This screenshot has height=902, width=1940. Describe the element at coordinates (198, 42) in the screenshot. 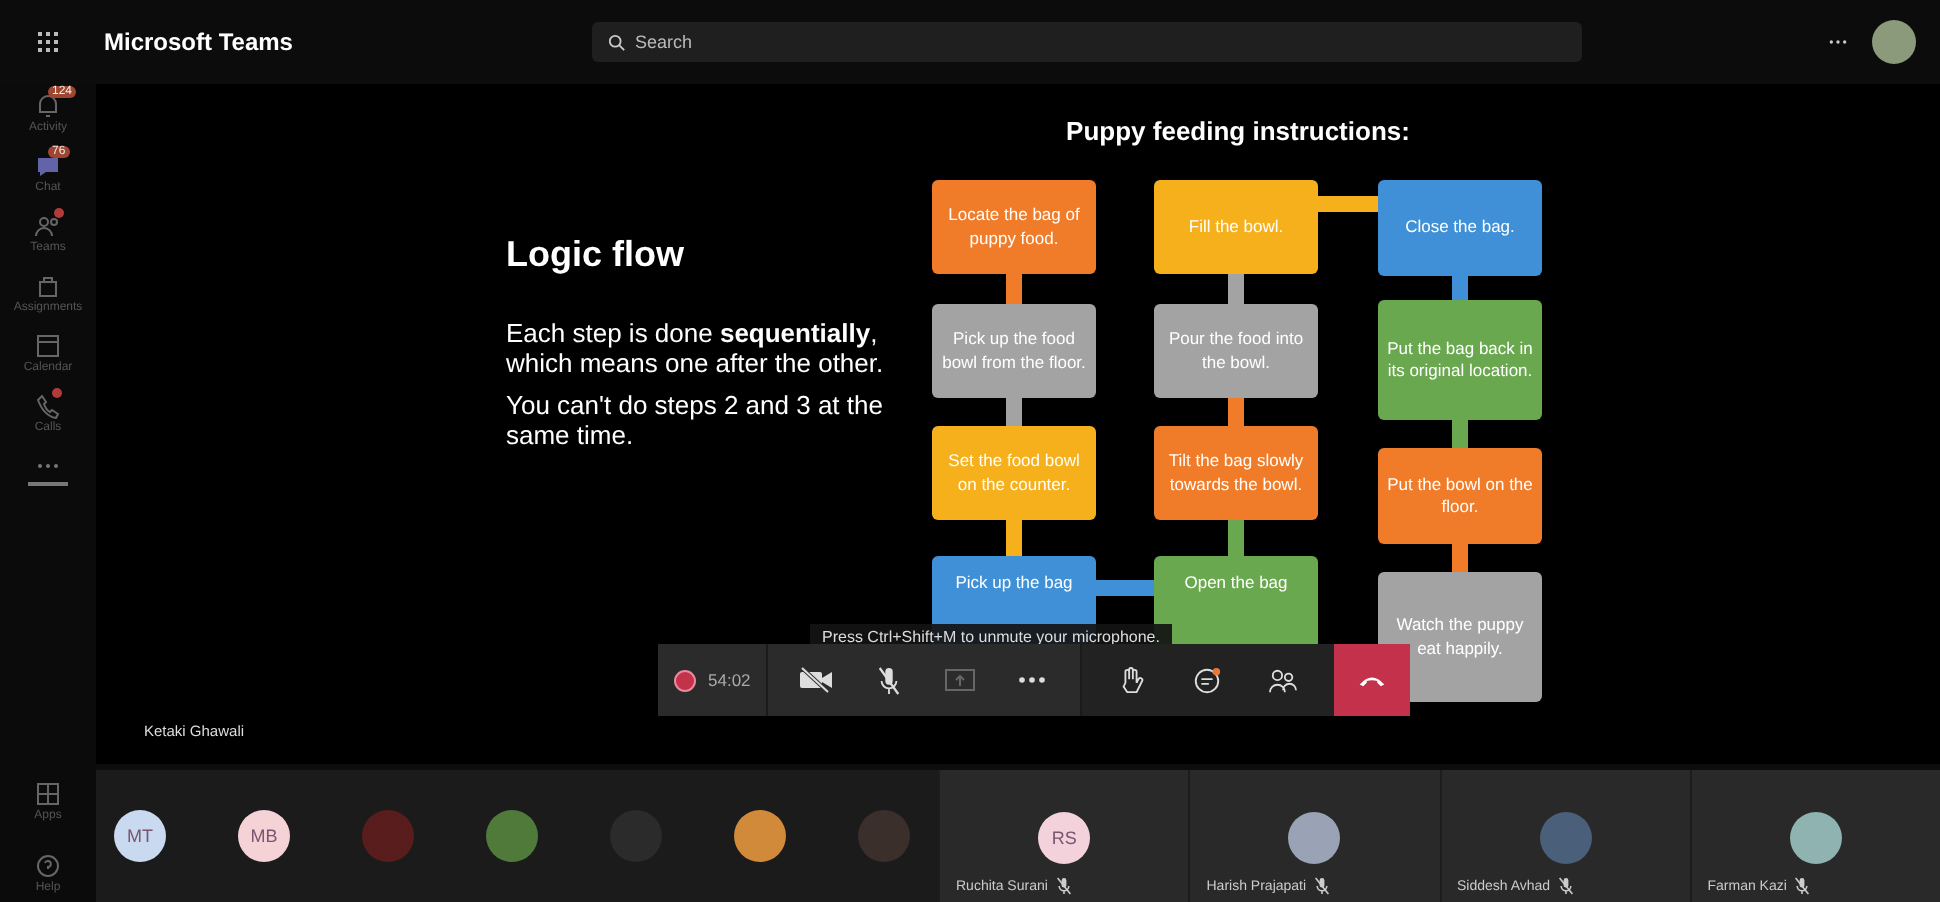

I see `app-title: Microsoft Teams` at that location.